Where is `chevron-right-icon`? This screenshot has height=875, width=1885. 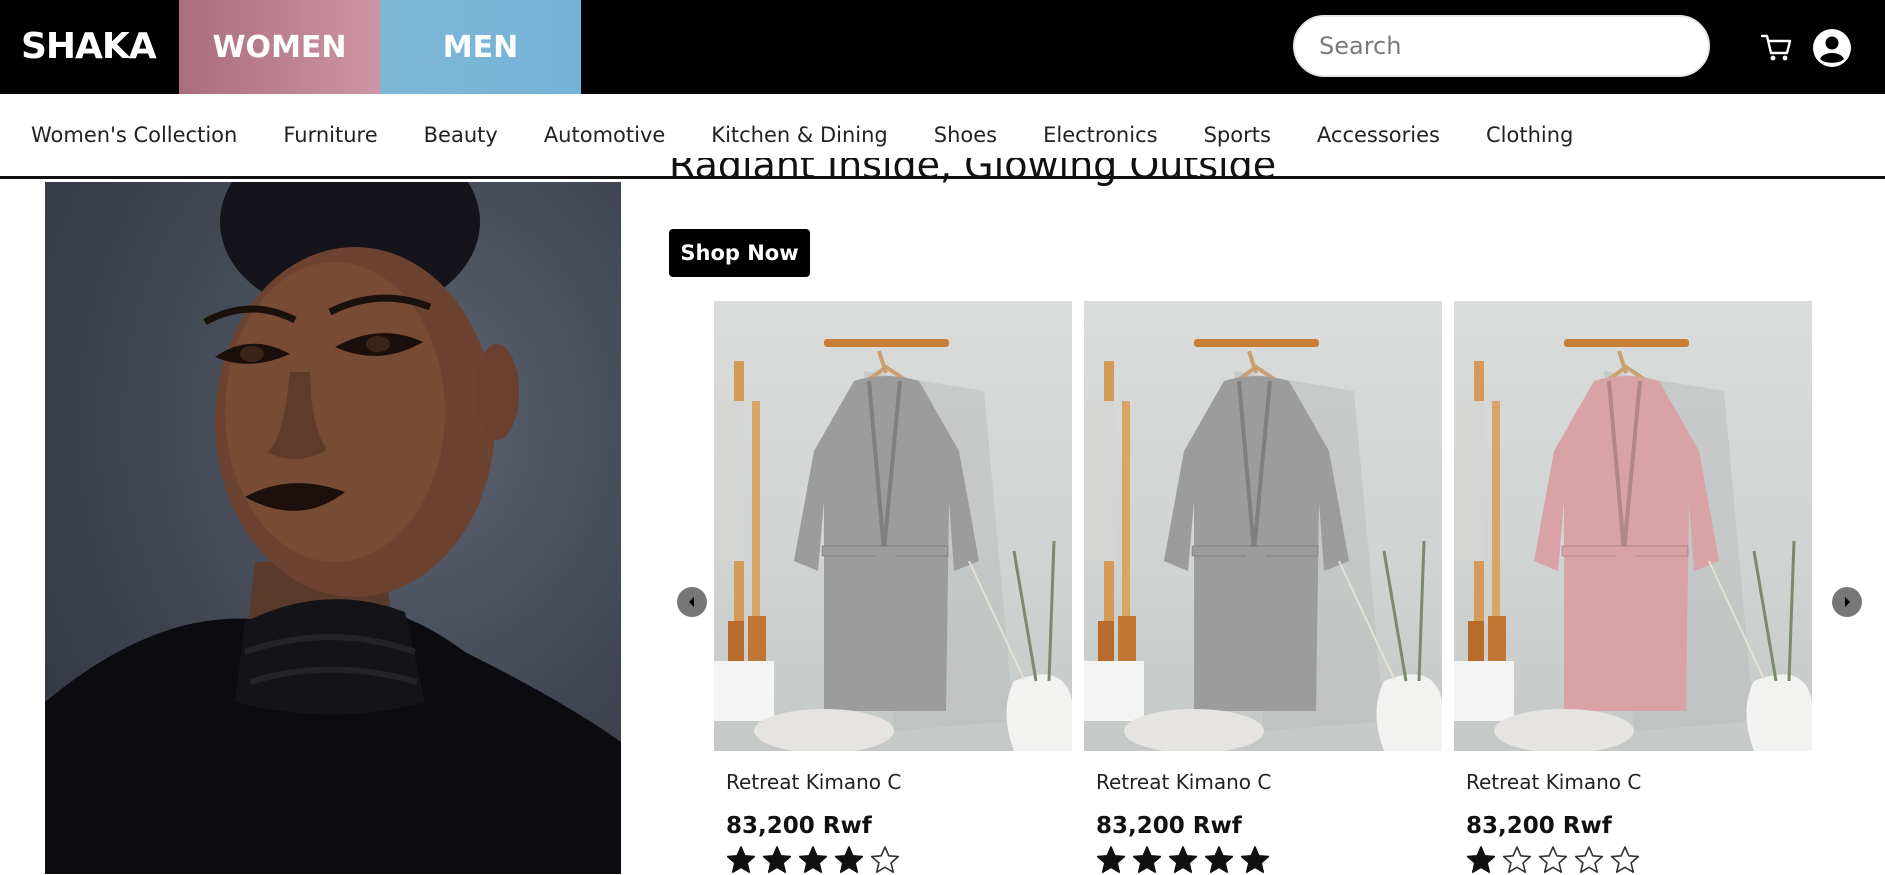
chevron-right-icon is located at coordinates (1847, 602).